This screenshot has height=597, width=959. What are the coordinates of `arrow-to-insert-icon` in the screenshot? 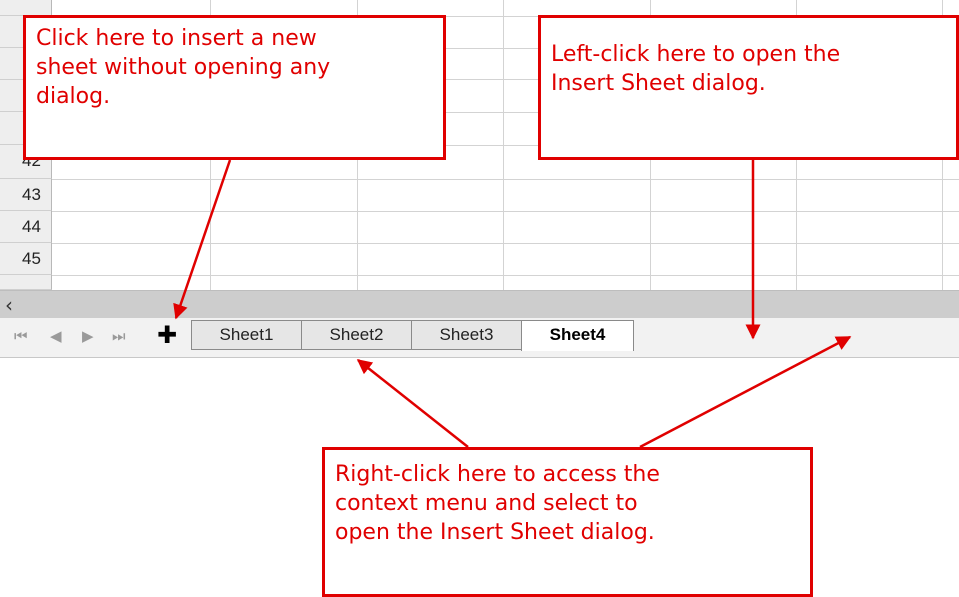 It's located at (202, 239).